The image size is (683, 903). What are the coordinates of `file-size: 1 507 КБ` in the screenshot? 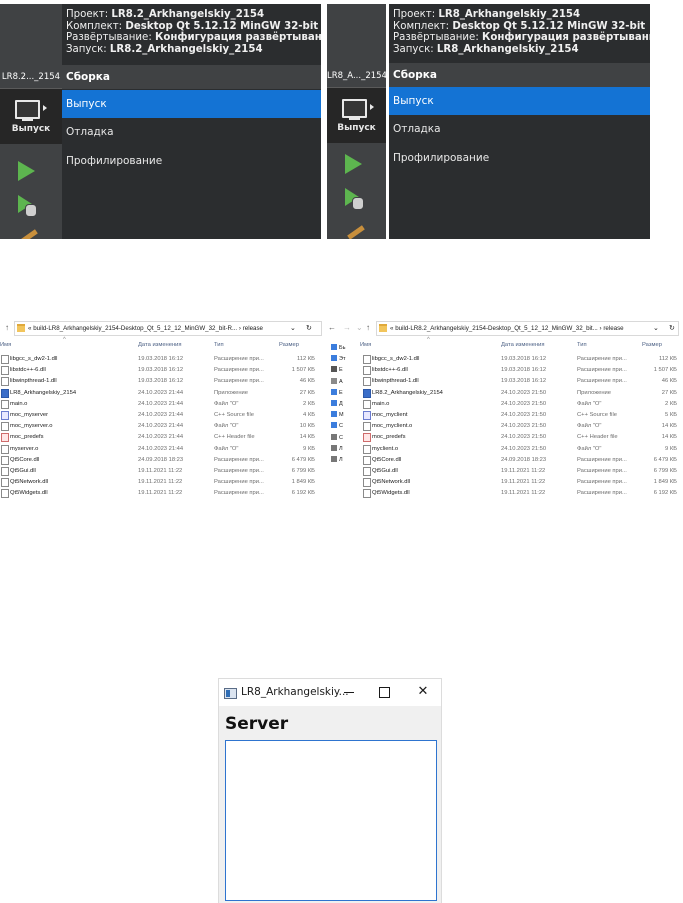 It's located at (303, 370).